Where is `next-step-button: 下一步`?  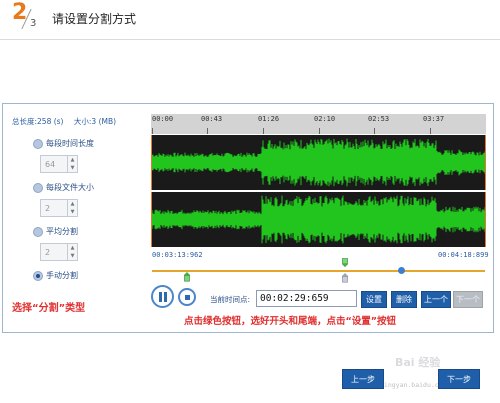
next-step-button: 下一步 is located at coordinates (459, 379).